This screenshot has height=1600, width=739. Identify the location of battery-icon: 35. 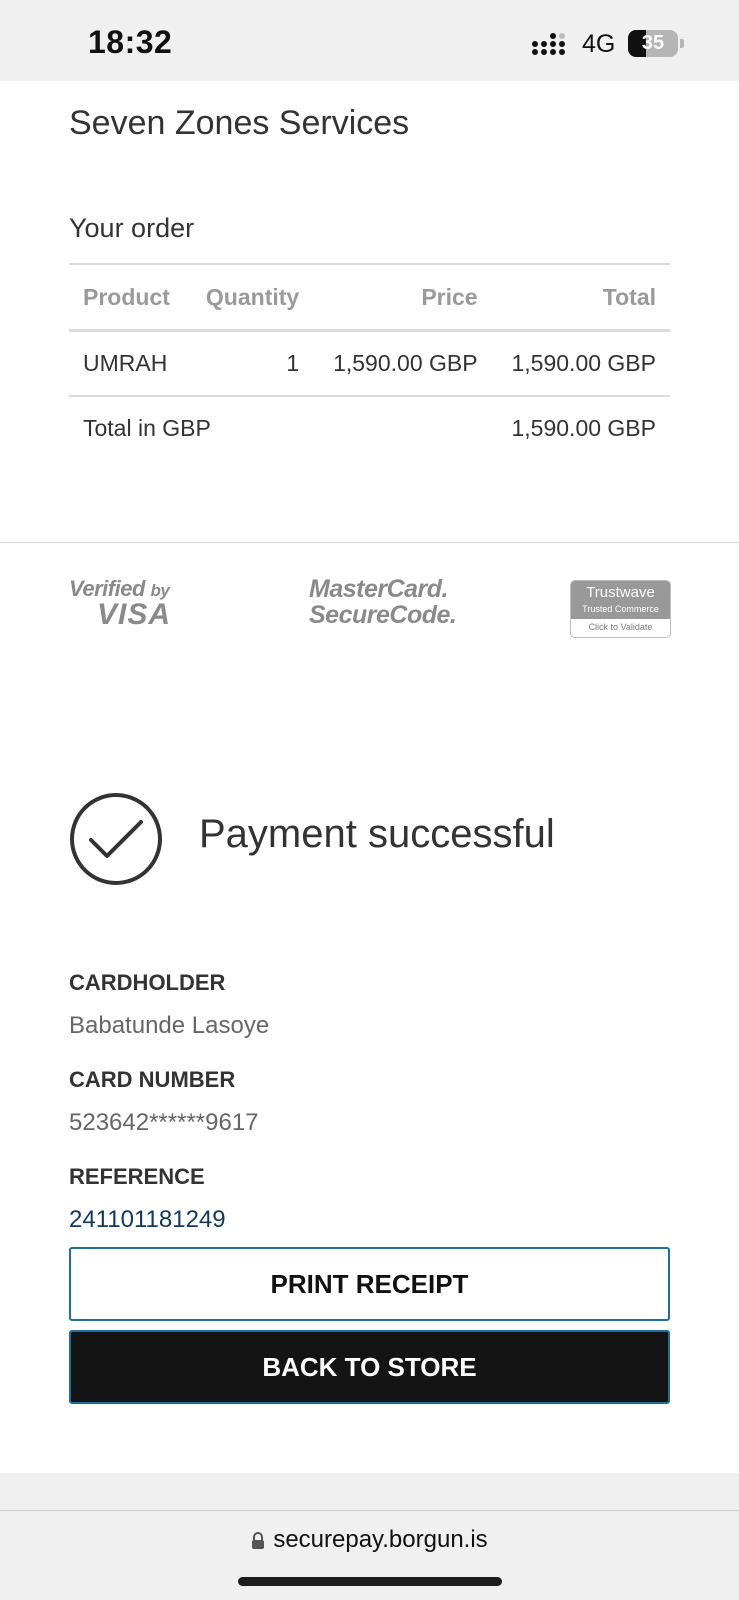
(653, 43).